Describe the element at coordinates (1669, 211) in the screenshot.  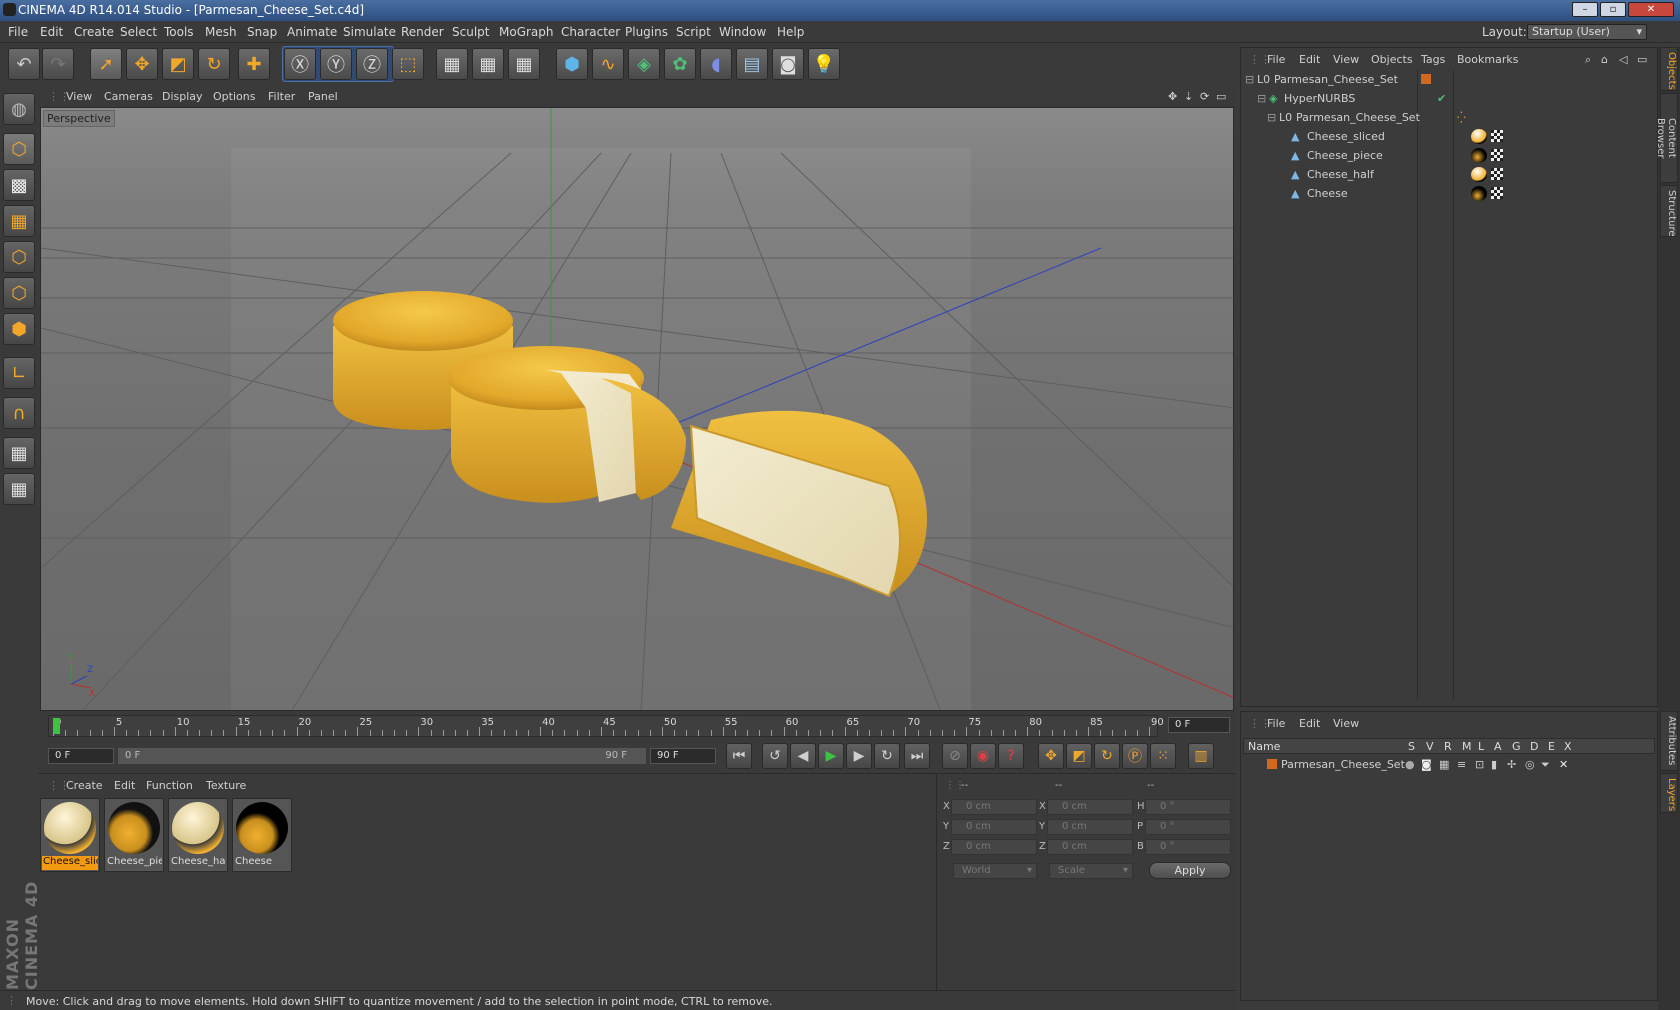
I see `tab-structure: Structure` at that location.